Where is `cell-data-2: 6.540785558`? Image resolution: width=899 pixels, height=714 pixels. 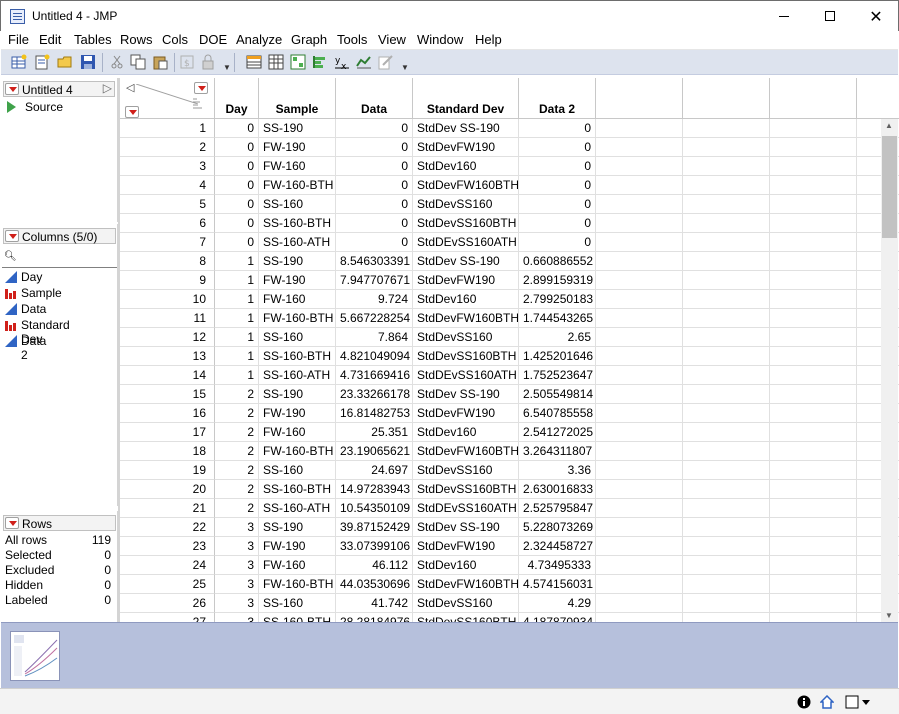
cell-data-2: 6.540785558 is located at coordinates (557, 413).